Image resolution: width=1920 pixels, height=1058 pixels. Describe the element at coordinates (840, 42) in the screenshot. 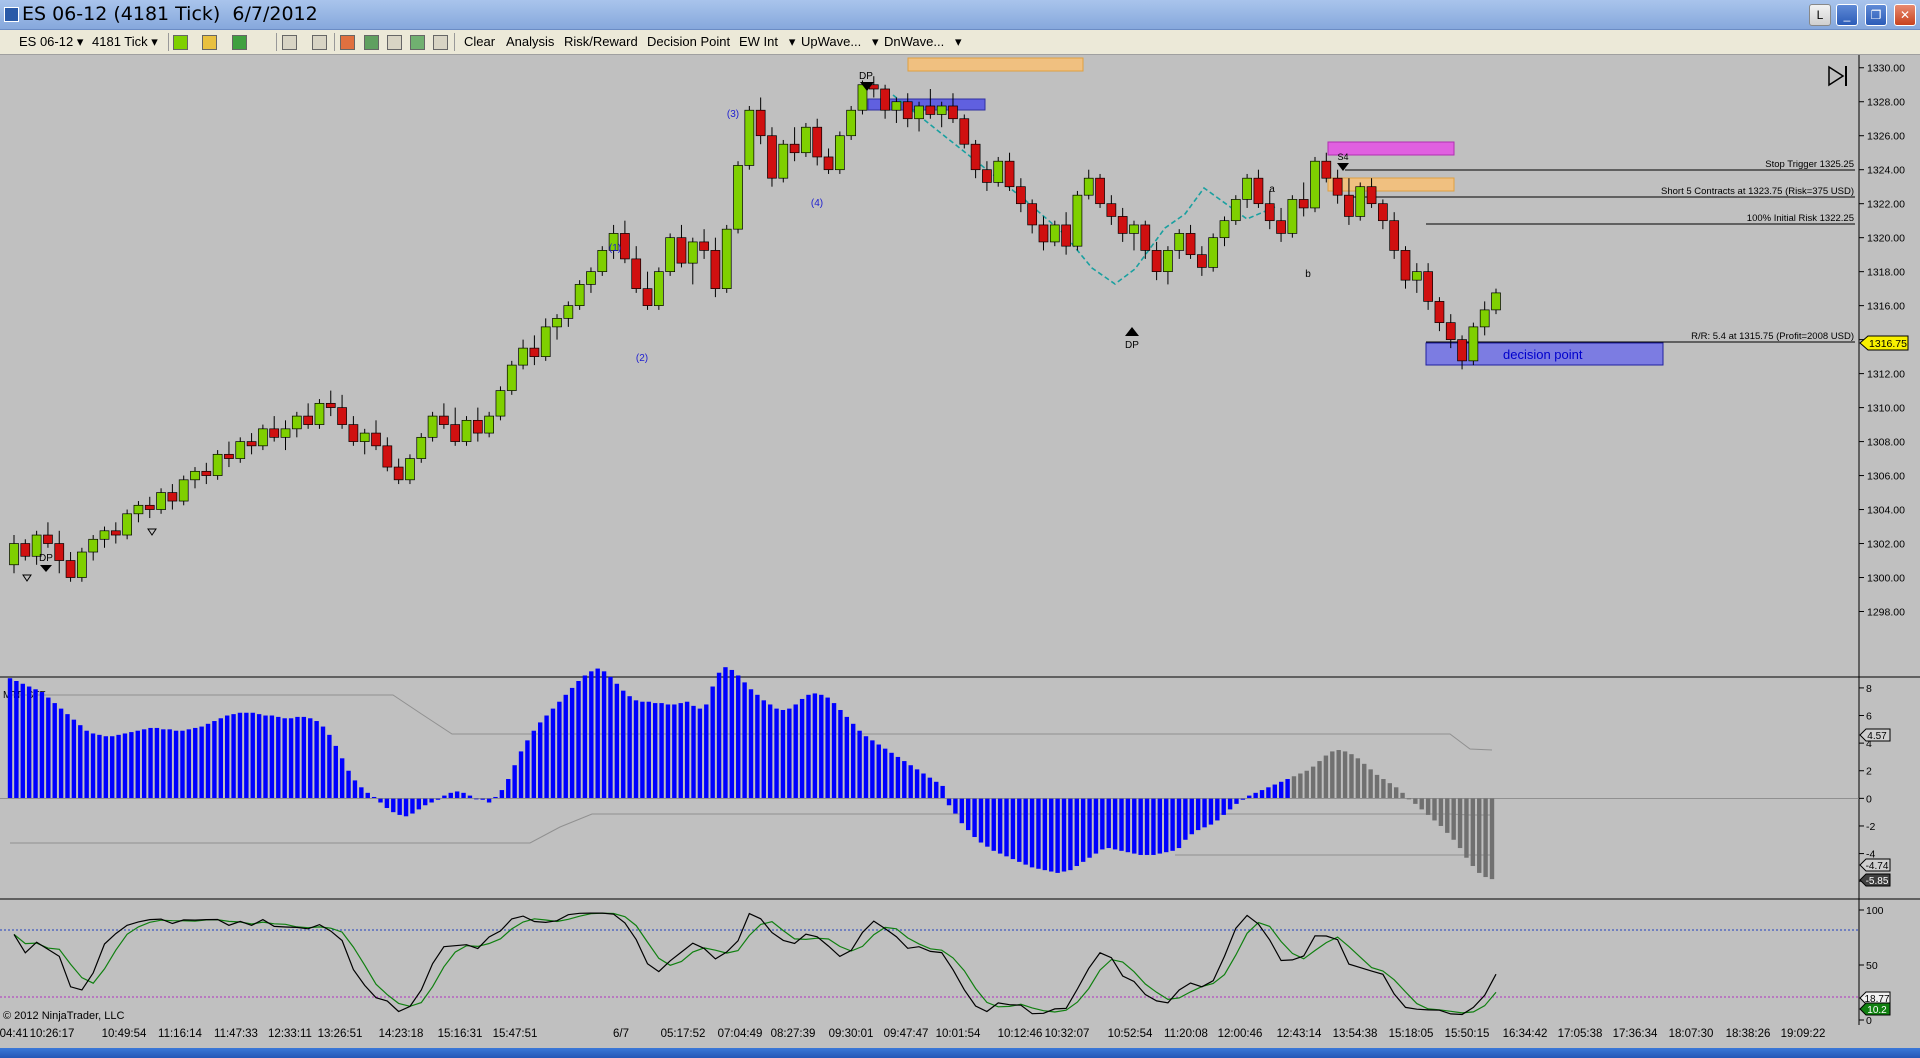

I see `upwave-dropdown: UpWave... ▾` at that location.